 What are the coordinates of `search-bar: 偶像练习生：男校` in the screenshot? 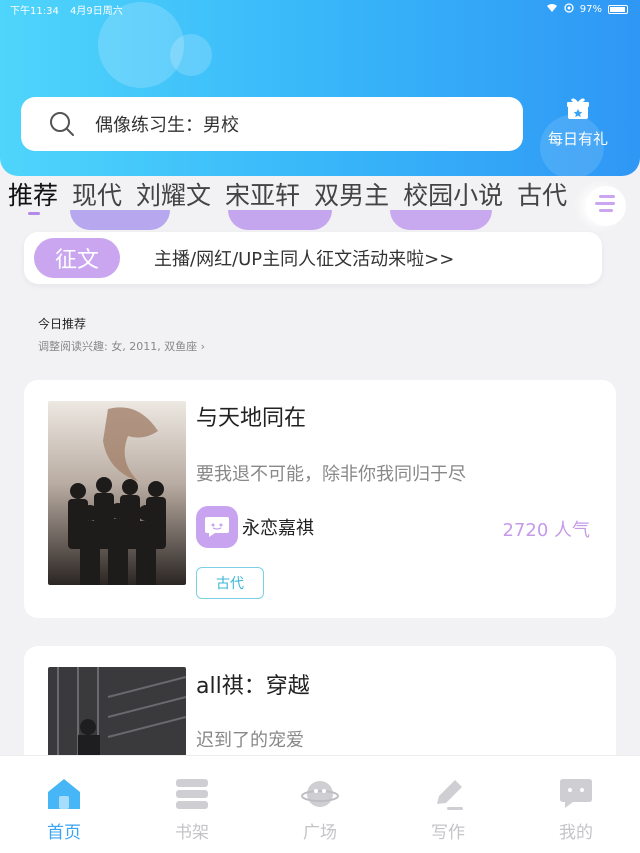 It's located at (272, 124).